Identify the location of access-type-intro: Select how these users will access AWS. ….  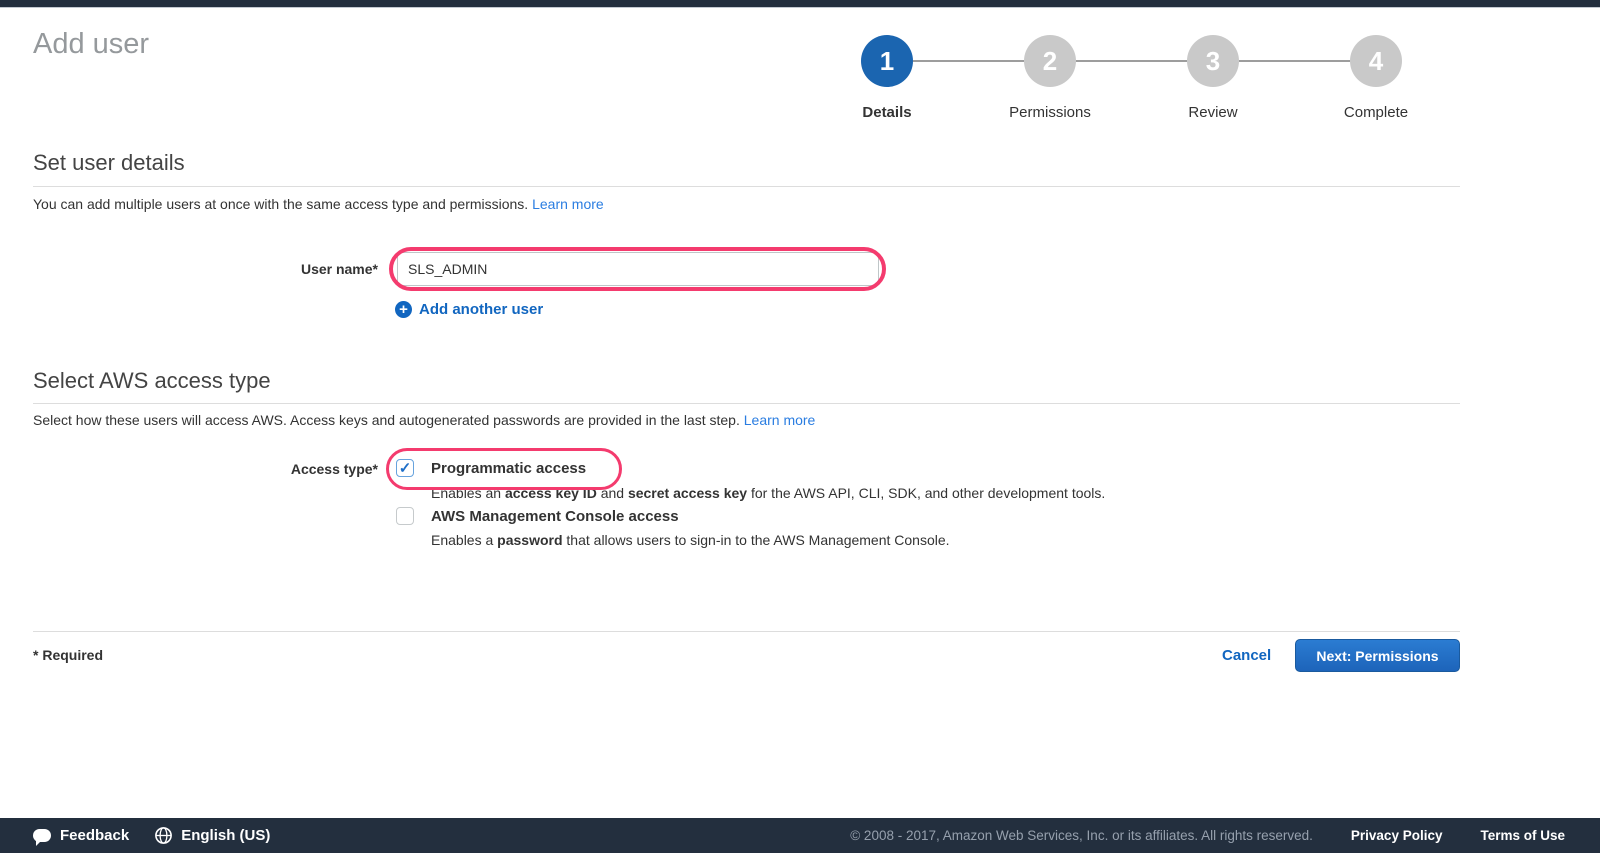
(424, 420).